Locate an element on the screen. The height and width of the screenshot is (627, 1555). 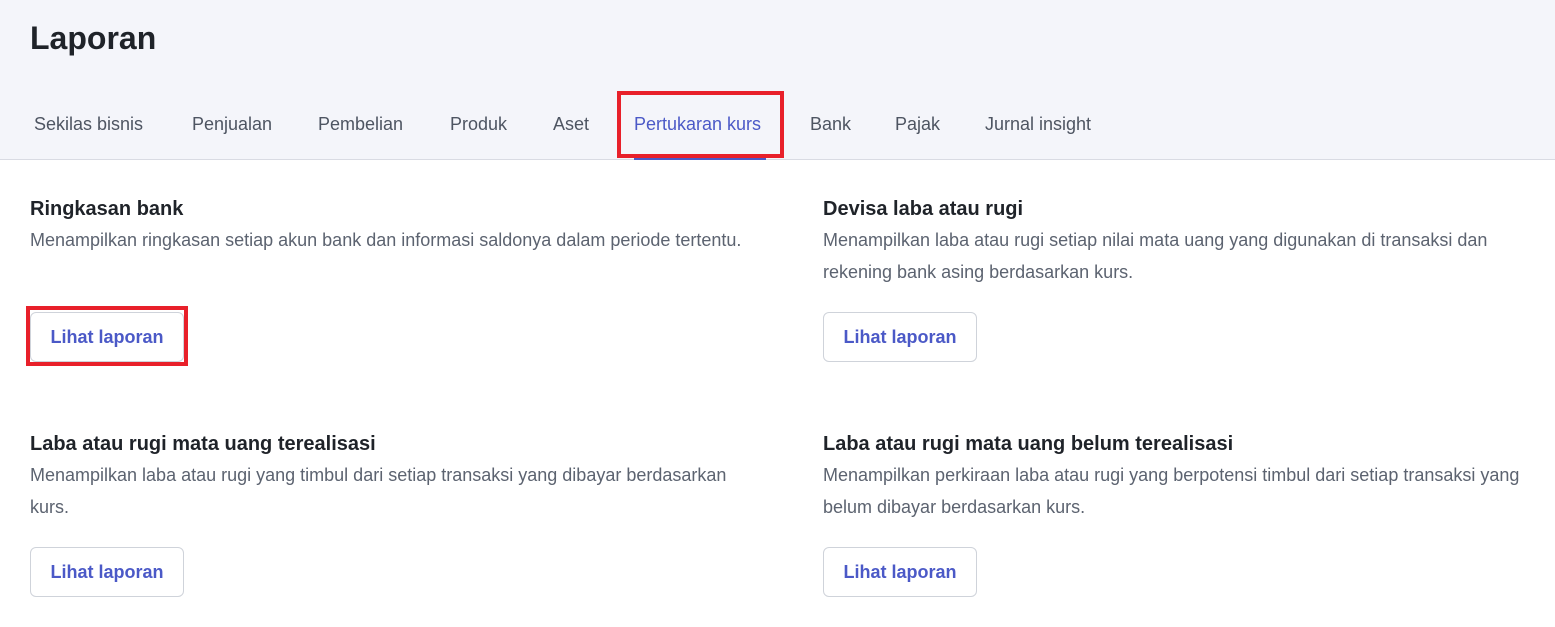
tab-sekilas-bisnis: Sekilas bisnis is located at coordinates (88, 129).